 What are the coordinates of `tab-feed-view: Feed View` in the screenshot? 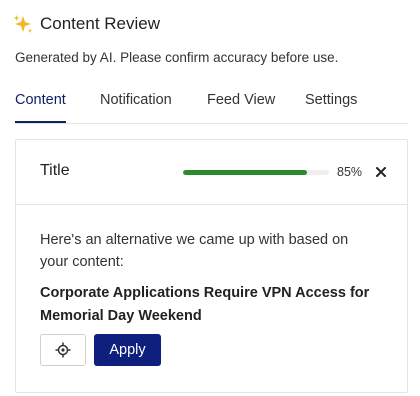 It's located at (241, 107).